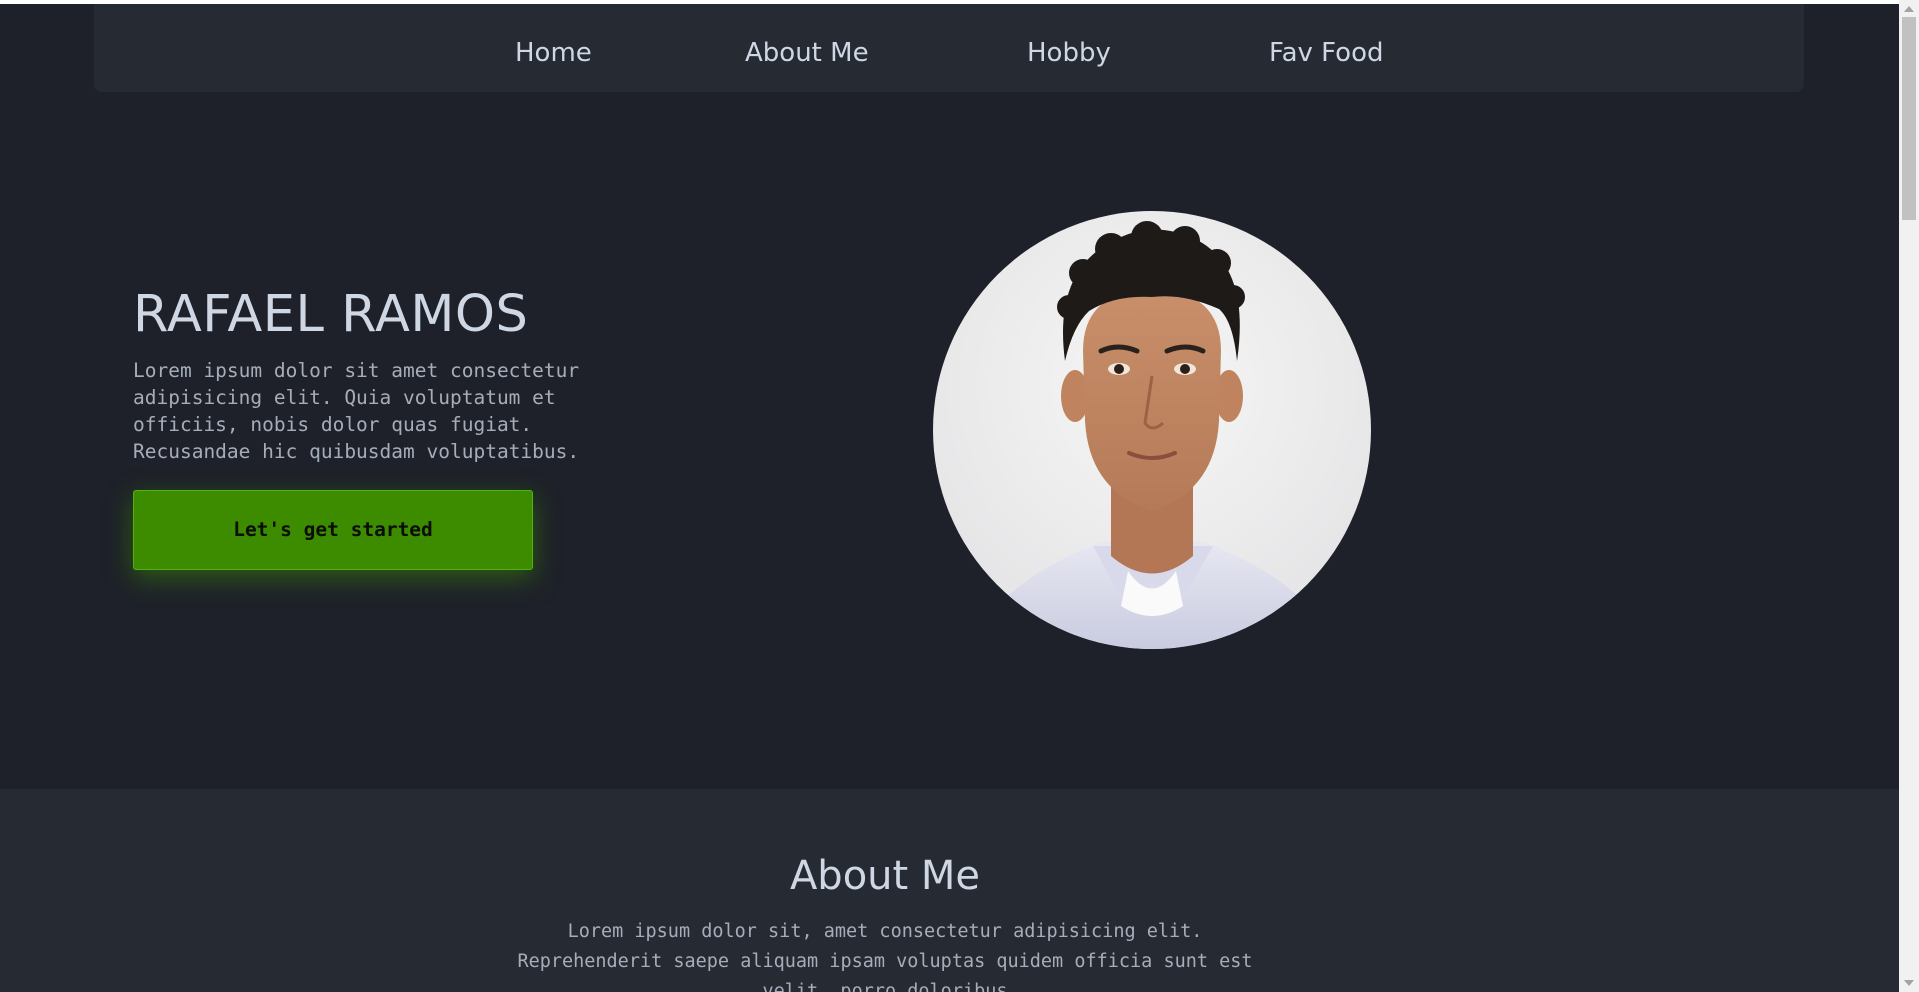 The height and width of the screenshot is (992, 1919). I want to click on scrollbar-thumb, so click(1909, 118).